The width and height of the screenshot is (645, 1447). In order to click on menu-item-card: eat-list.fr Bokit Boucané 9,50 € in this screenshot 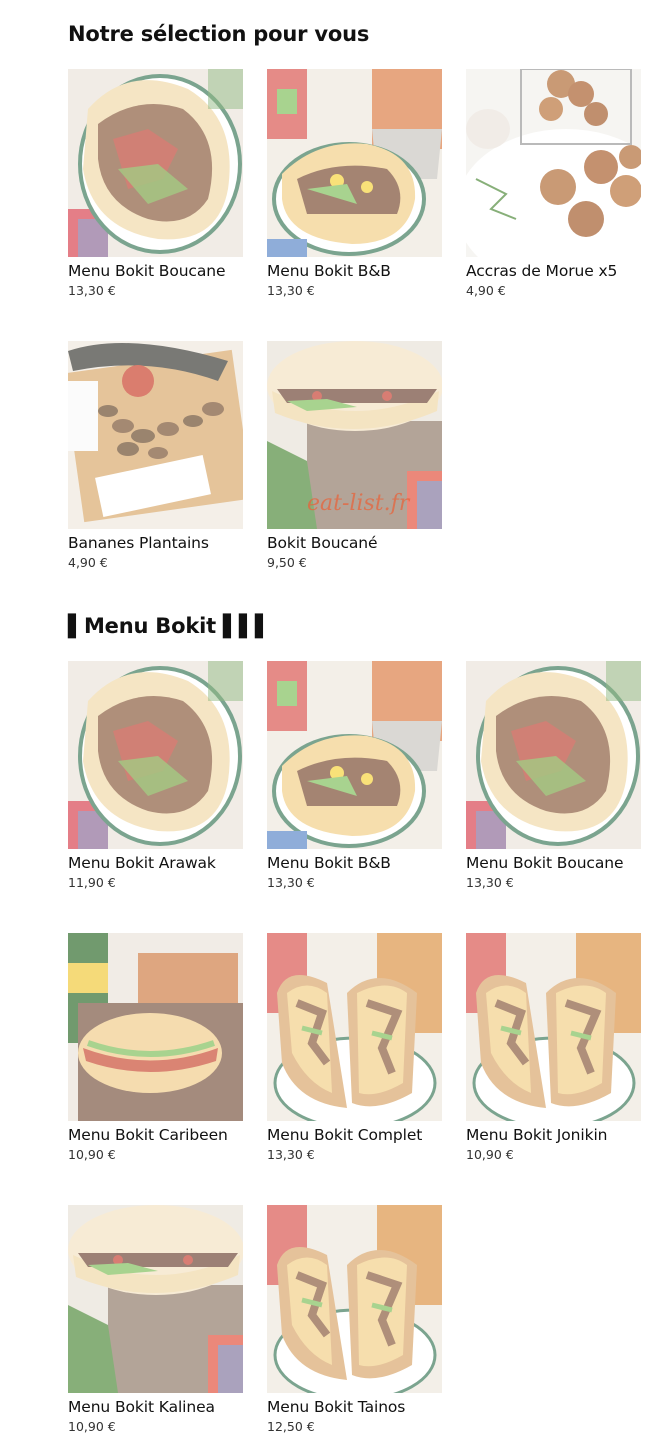, I will do `click(354, 455)`.